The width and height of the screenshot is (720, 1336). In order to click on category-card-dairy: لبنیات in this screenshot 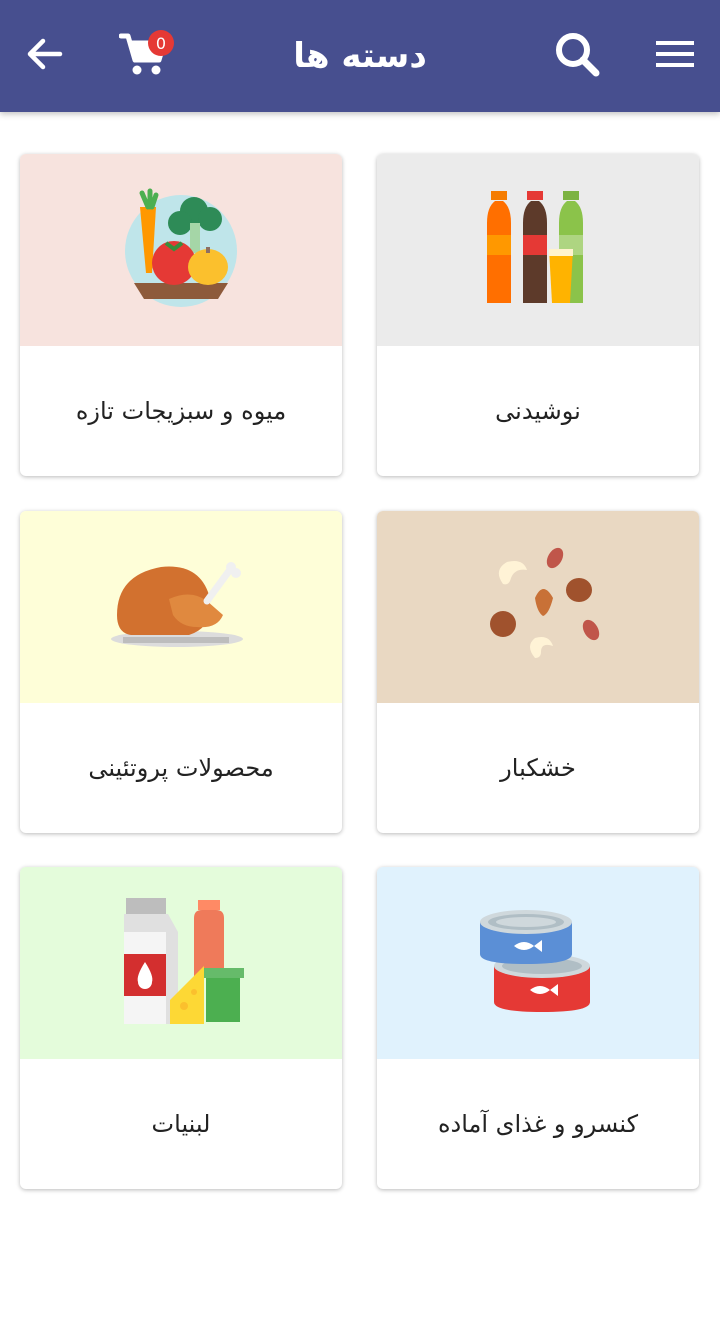, I will do `click(181, 1028)`.